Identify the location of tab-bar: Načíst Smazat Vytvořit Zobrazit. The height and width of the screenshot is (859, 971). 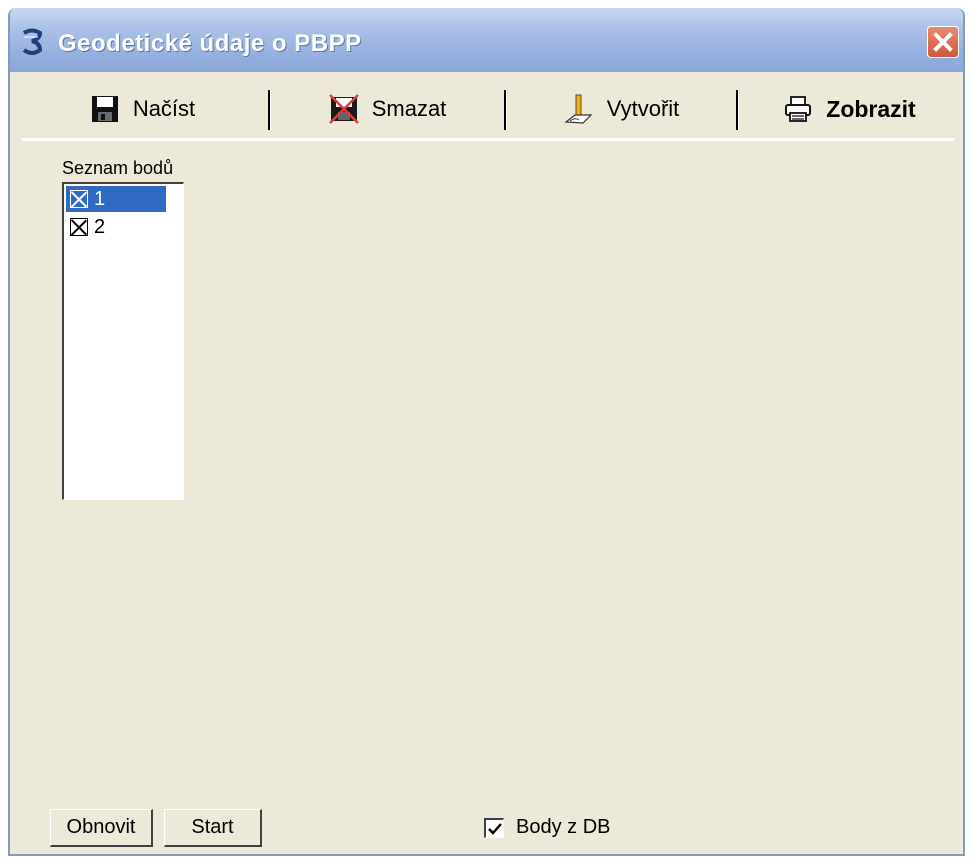
(488, 109).